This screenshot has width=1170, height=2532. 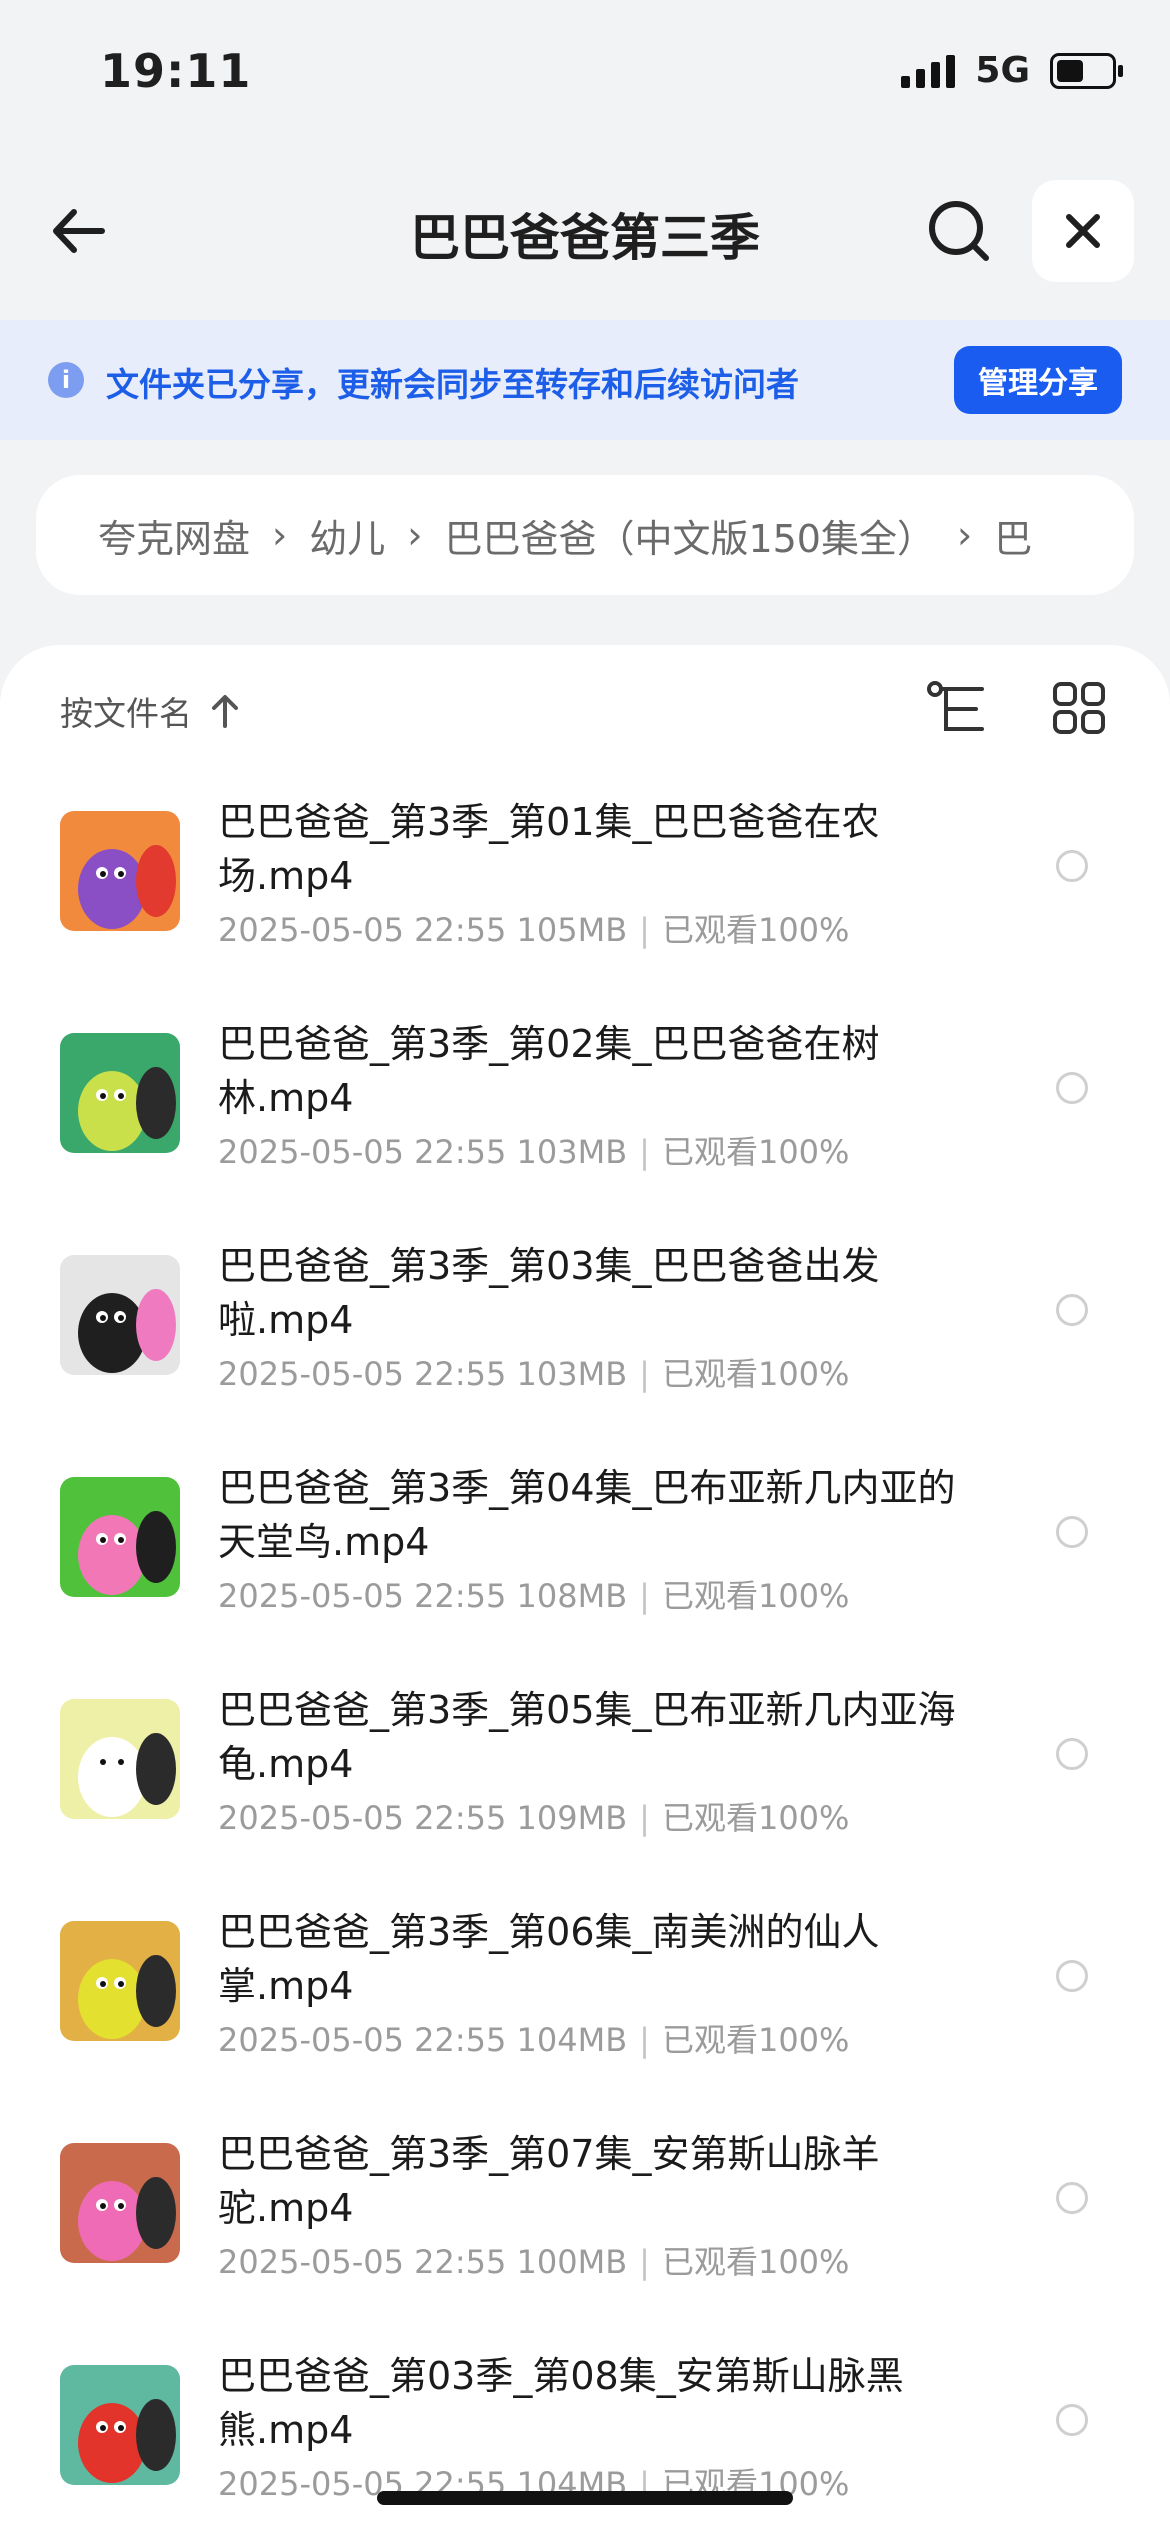 I want to click on info-icon: i, so click(x=66, y=380).